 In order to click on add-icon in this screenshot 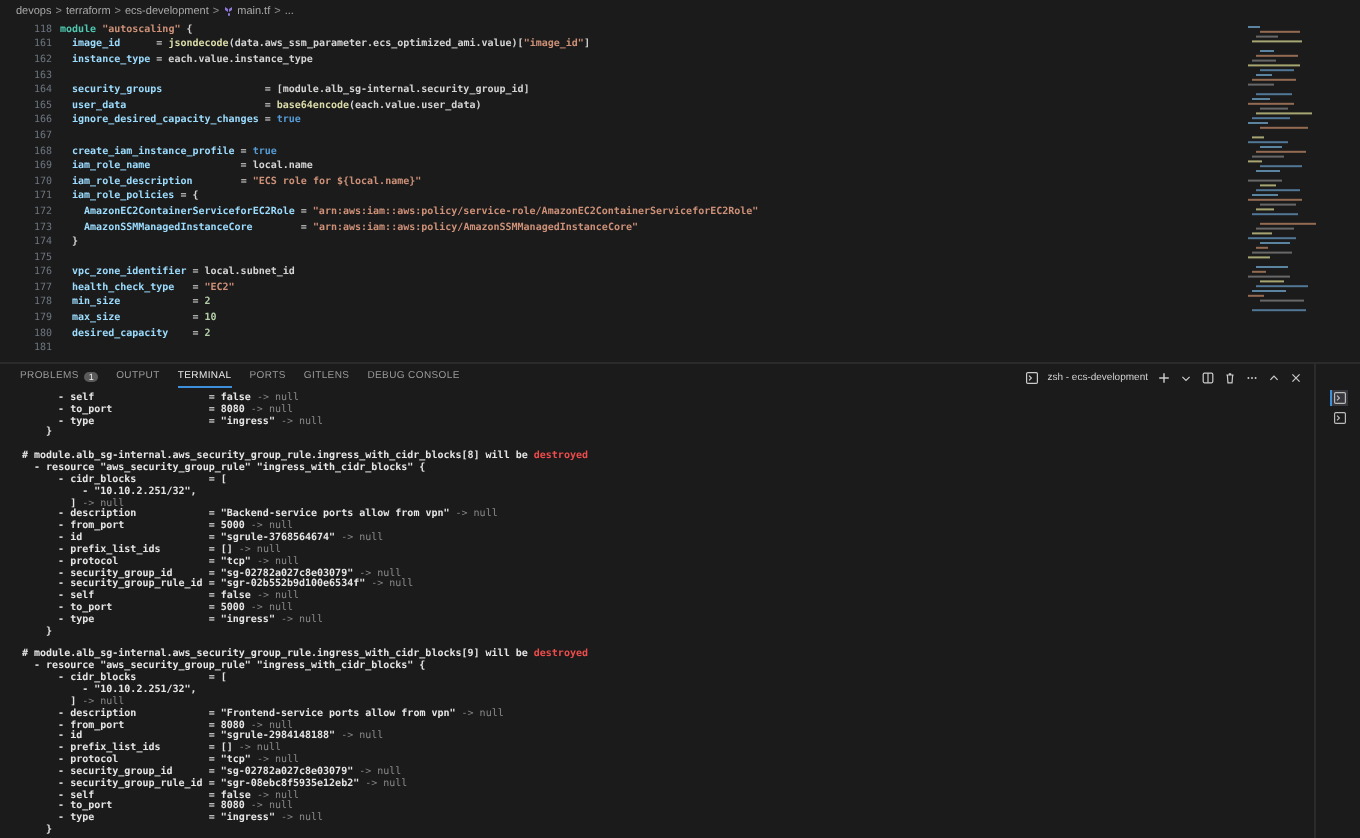, I will do `click(1164, 377)`.